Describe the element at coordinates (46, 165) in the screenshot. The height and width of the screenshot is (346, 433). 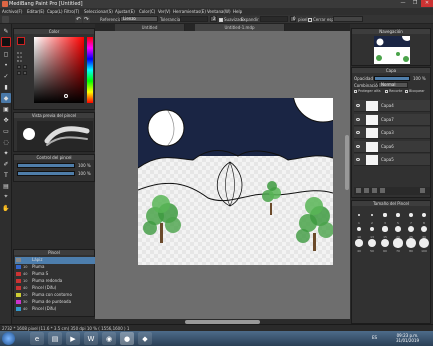
I see `brush-size-slider` at that location.